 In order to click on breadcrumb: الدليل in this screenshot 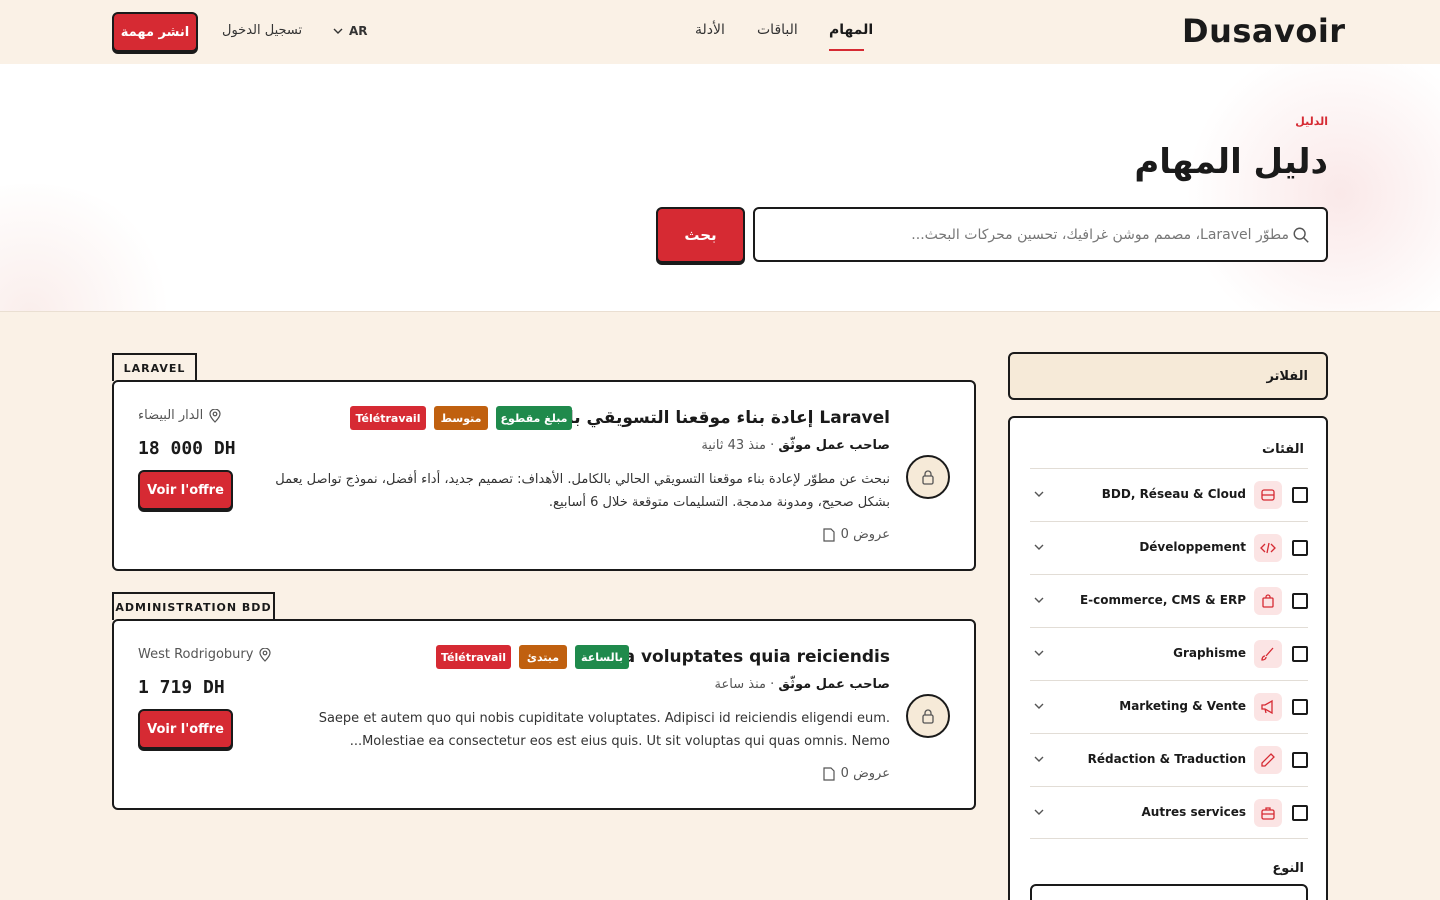, I will do `click(1284, 121)`.